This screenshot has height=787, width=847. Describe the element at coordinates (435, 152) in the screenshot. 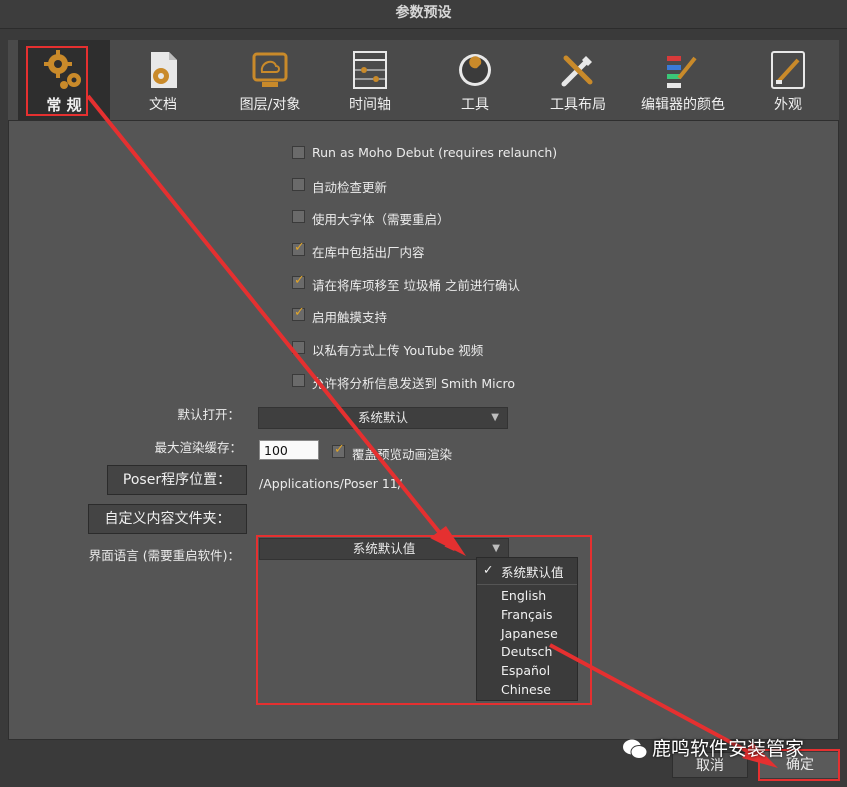

I see `checkbox-label: Run as Moho Debut (requires relaunch)` at that location.